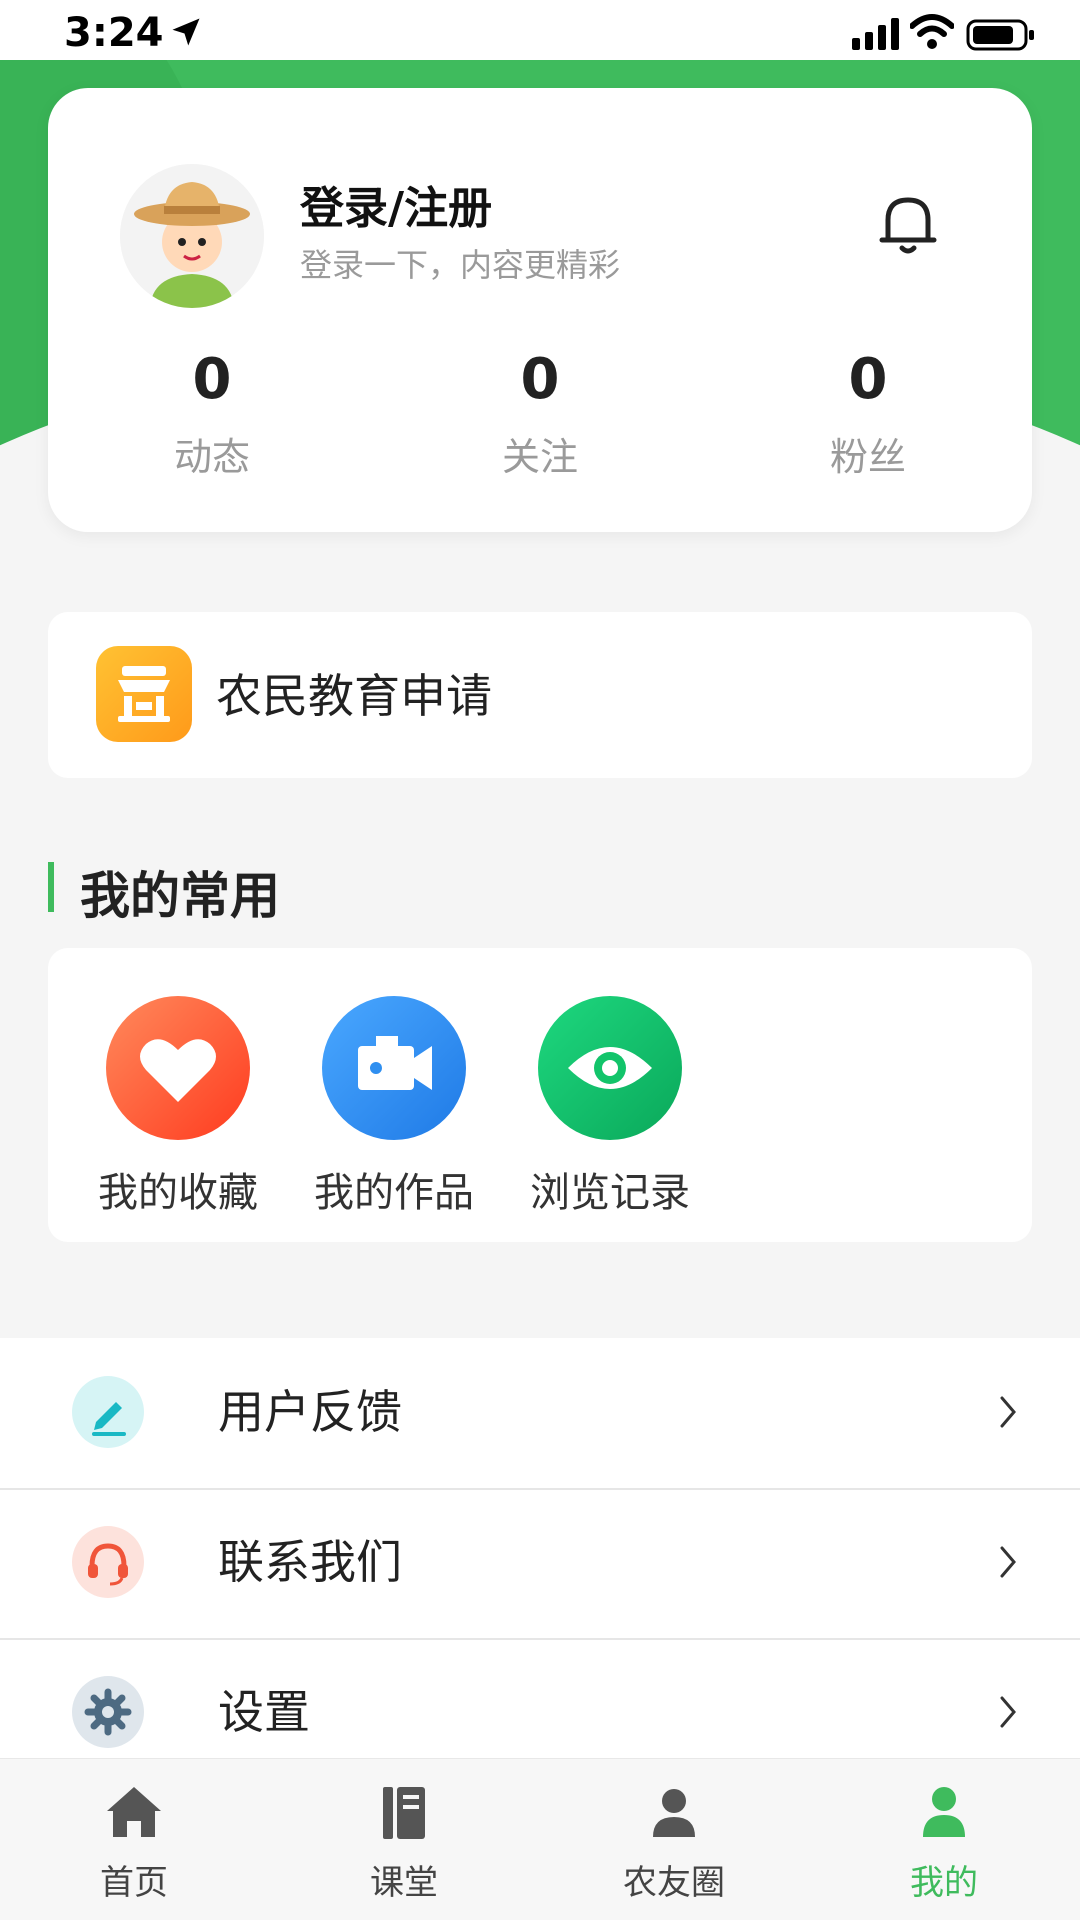 This screenshot has width=1080, height=1920. What do you see at coordinates (310, 1562) in the screenshot?
I see `menu-label: 联系我们` at bounding box center [310, 1562].